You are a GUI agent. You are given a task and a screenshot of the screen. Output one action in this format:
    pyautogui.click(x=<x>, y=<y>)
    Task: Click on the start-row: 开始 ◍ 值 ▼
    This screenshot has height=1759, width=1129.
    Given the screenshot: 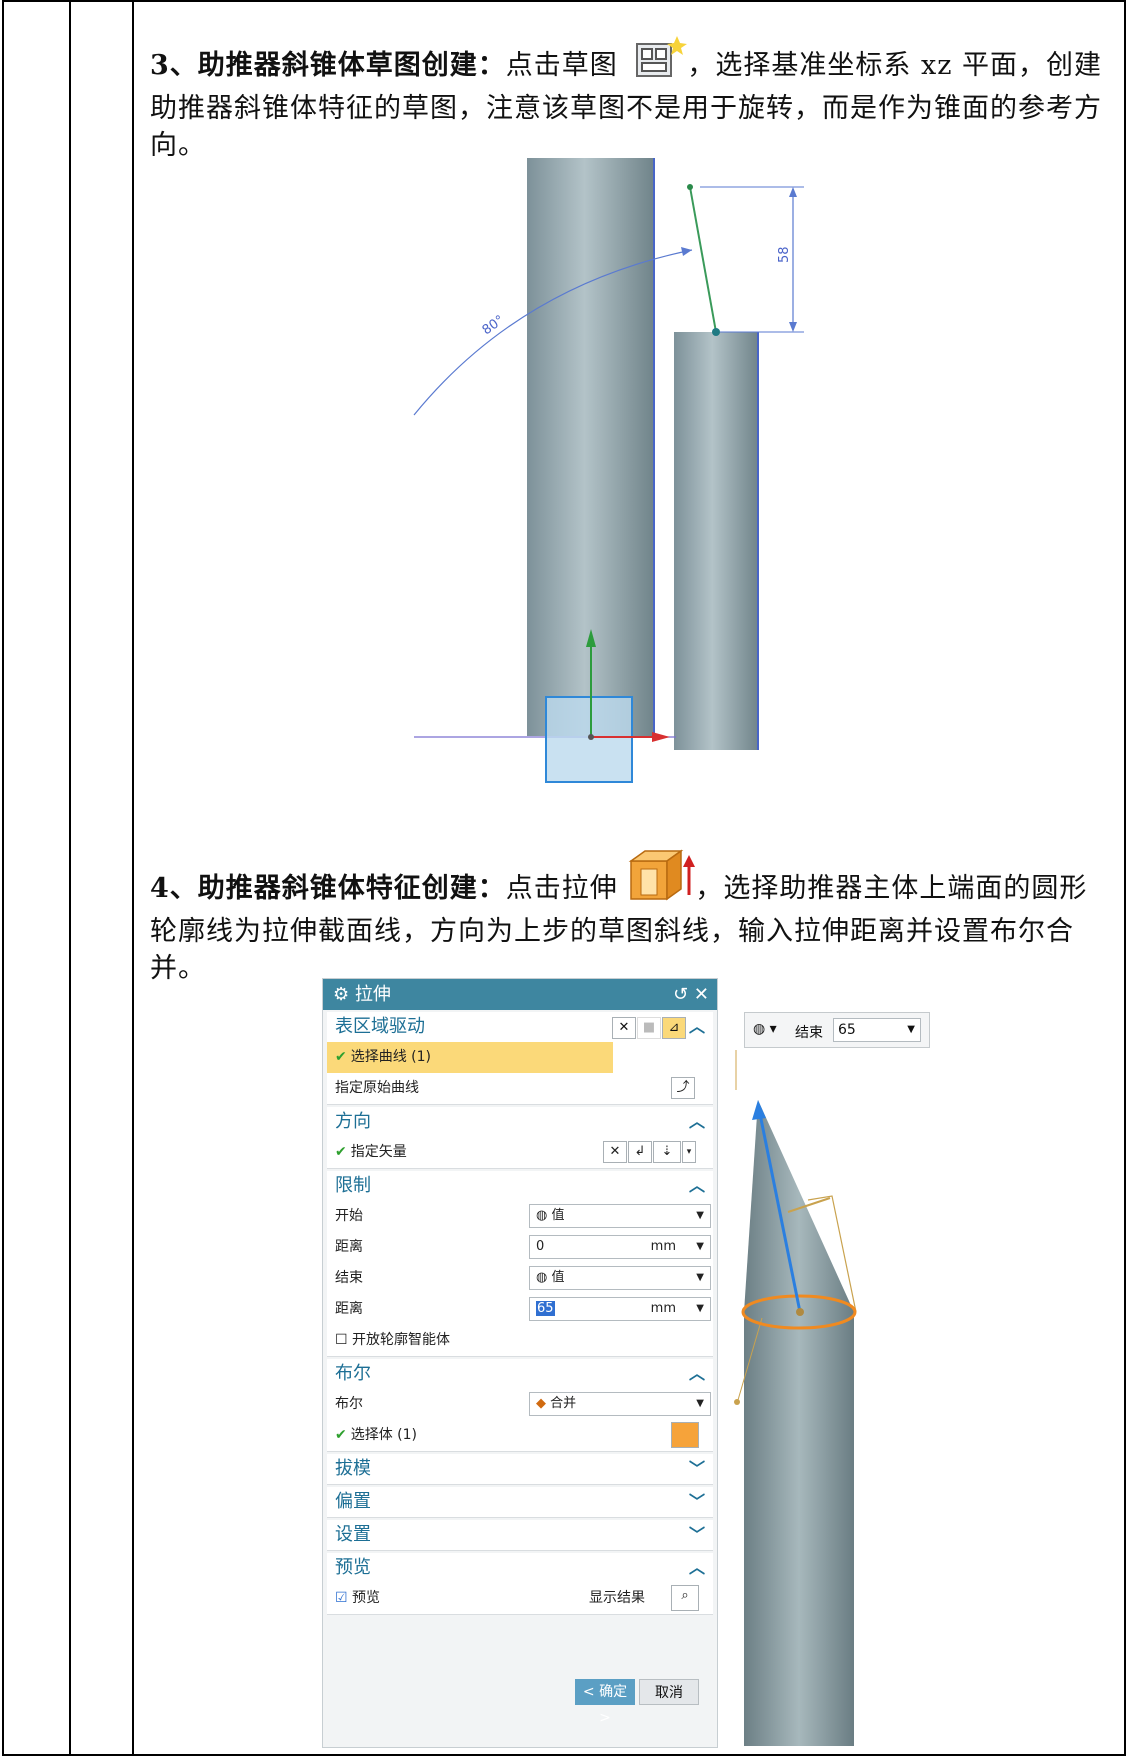 What is the action you would take?
    pyautogui.click(x=520, y=1216)
    